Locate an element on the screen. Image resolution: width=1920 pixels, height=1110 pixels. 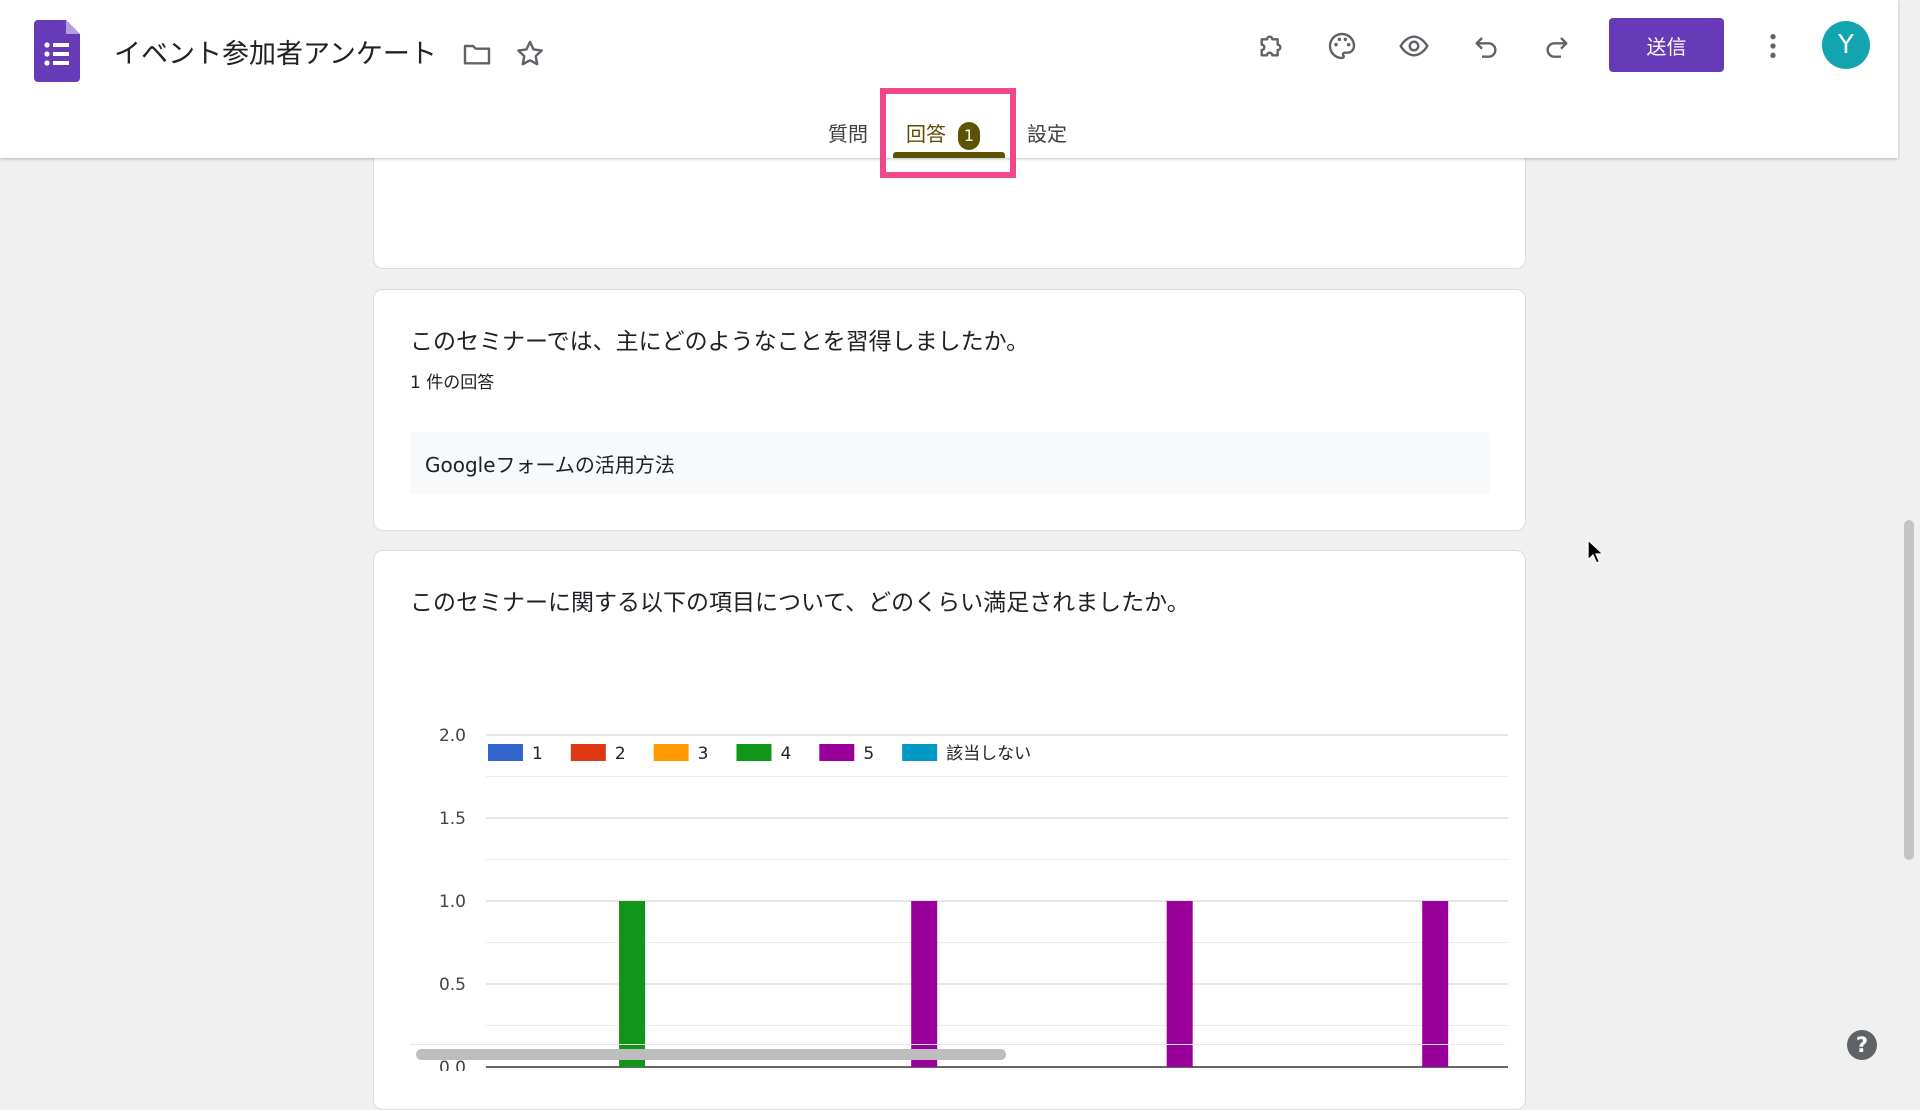
form-title: イベント参加者アンケート is located at coordinates (275, 51).